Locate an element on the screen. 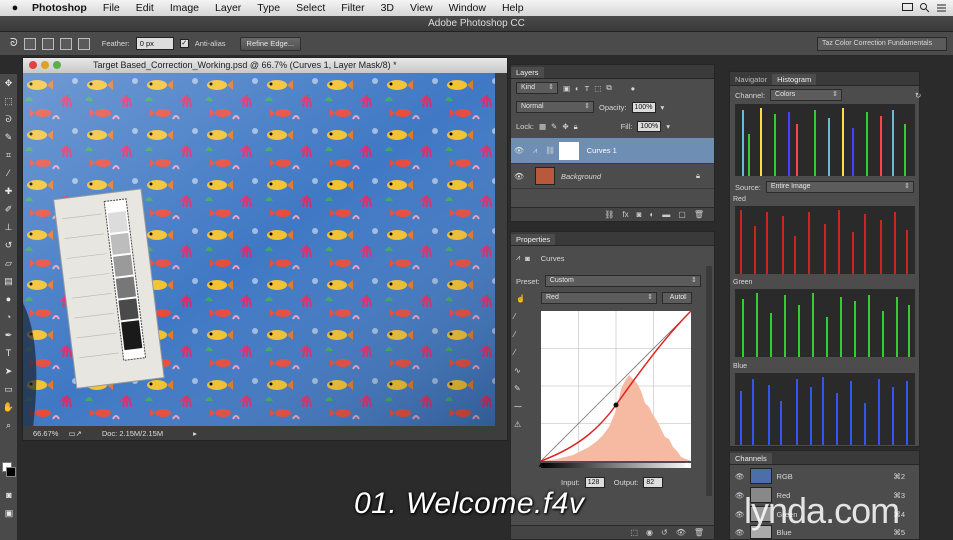 The width and height of the screenshot is (953, 540). eraser-tool-icon: ▱ is located at coordinates (8, 263).